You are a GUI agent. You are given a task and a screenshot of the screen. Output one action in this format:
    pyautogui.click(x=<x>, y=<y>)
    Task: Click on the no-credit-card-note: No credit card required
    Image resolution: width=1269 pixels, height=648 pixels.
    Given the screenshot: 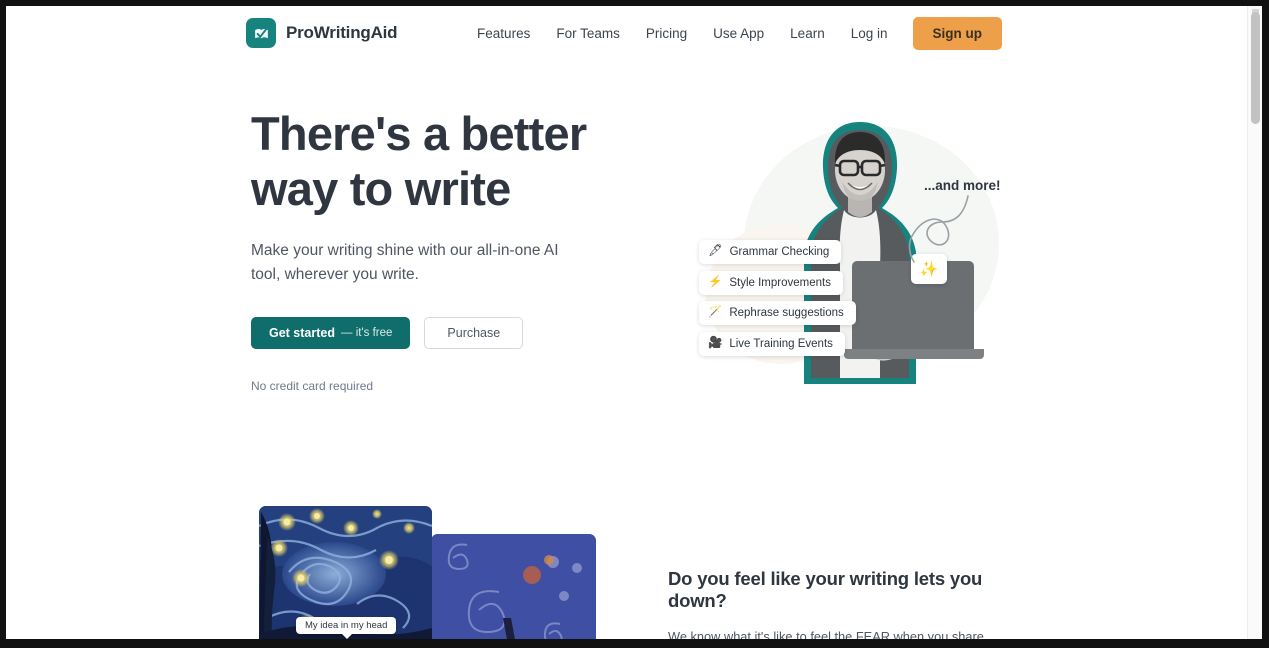 What is the action you would take?
    pyautogui.click(x=312, y=385)
    